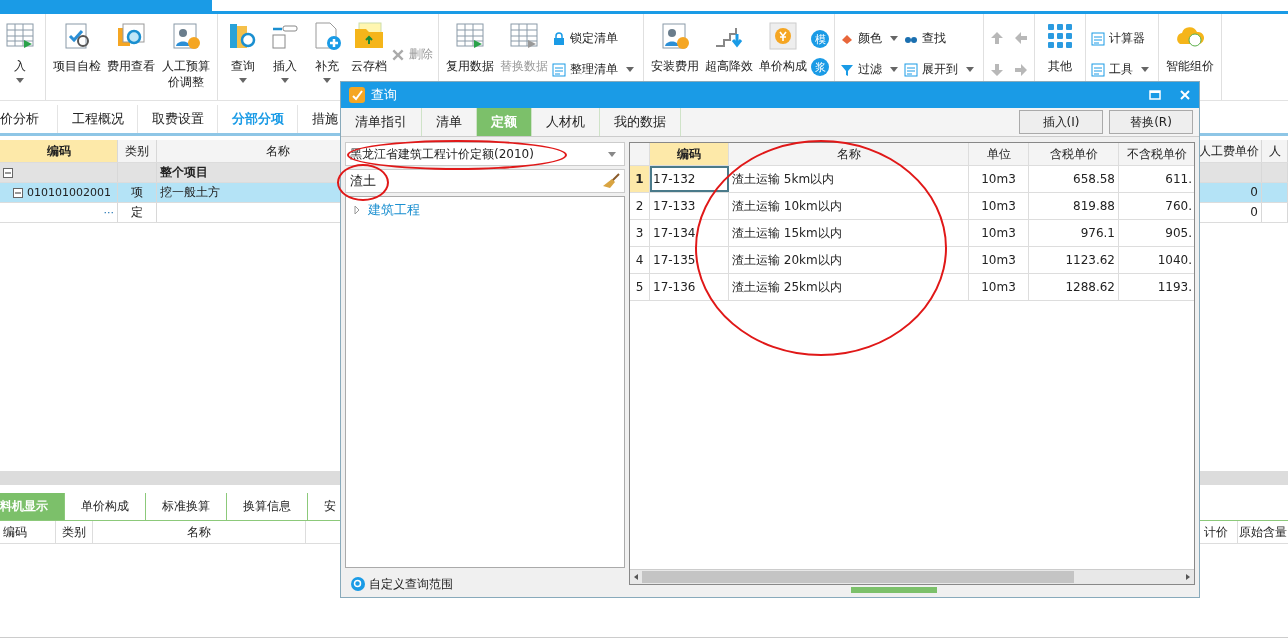 The width and height of the screenshot is (1288, 640). What do you see at coordinates (108, 212) in the screenshot?
I see `code-text: ···` at bounding box center [108, 212].